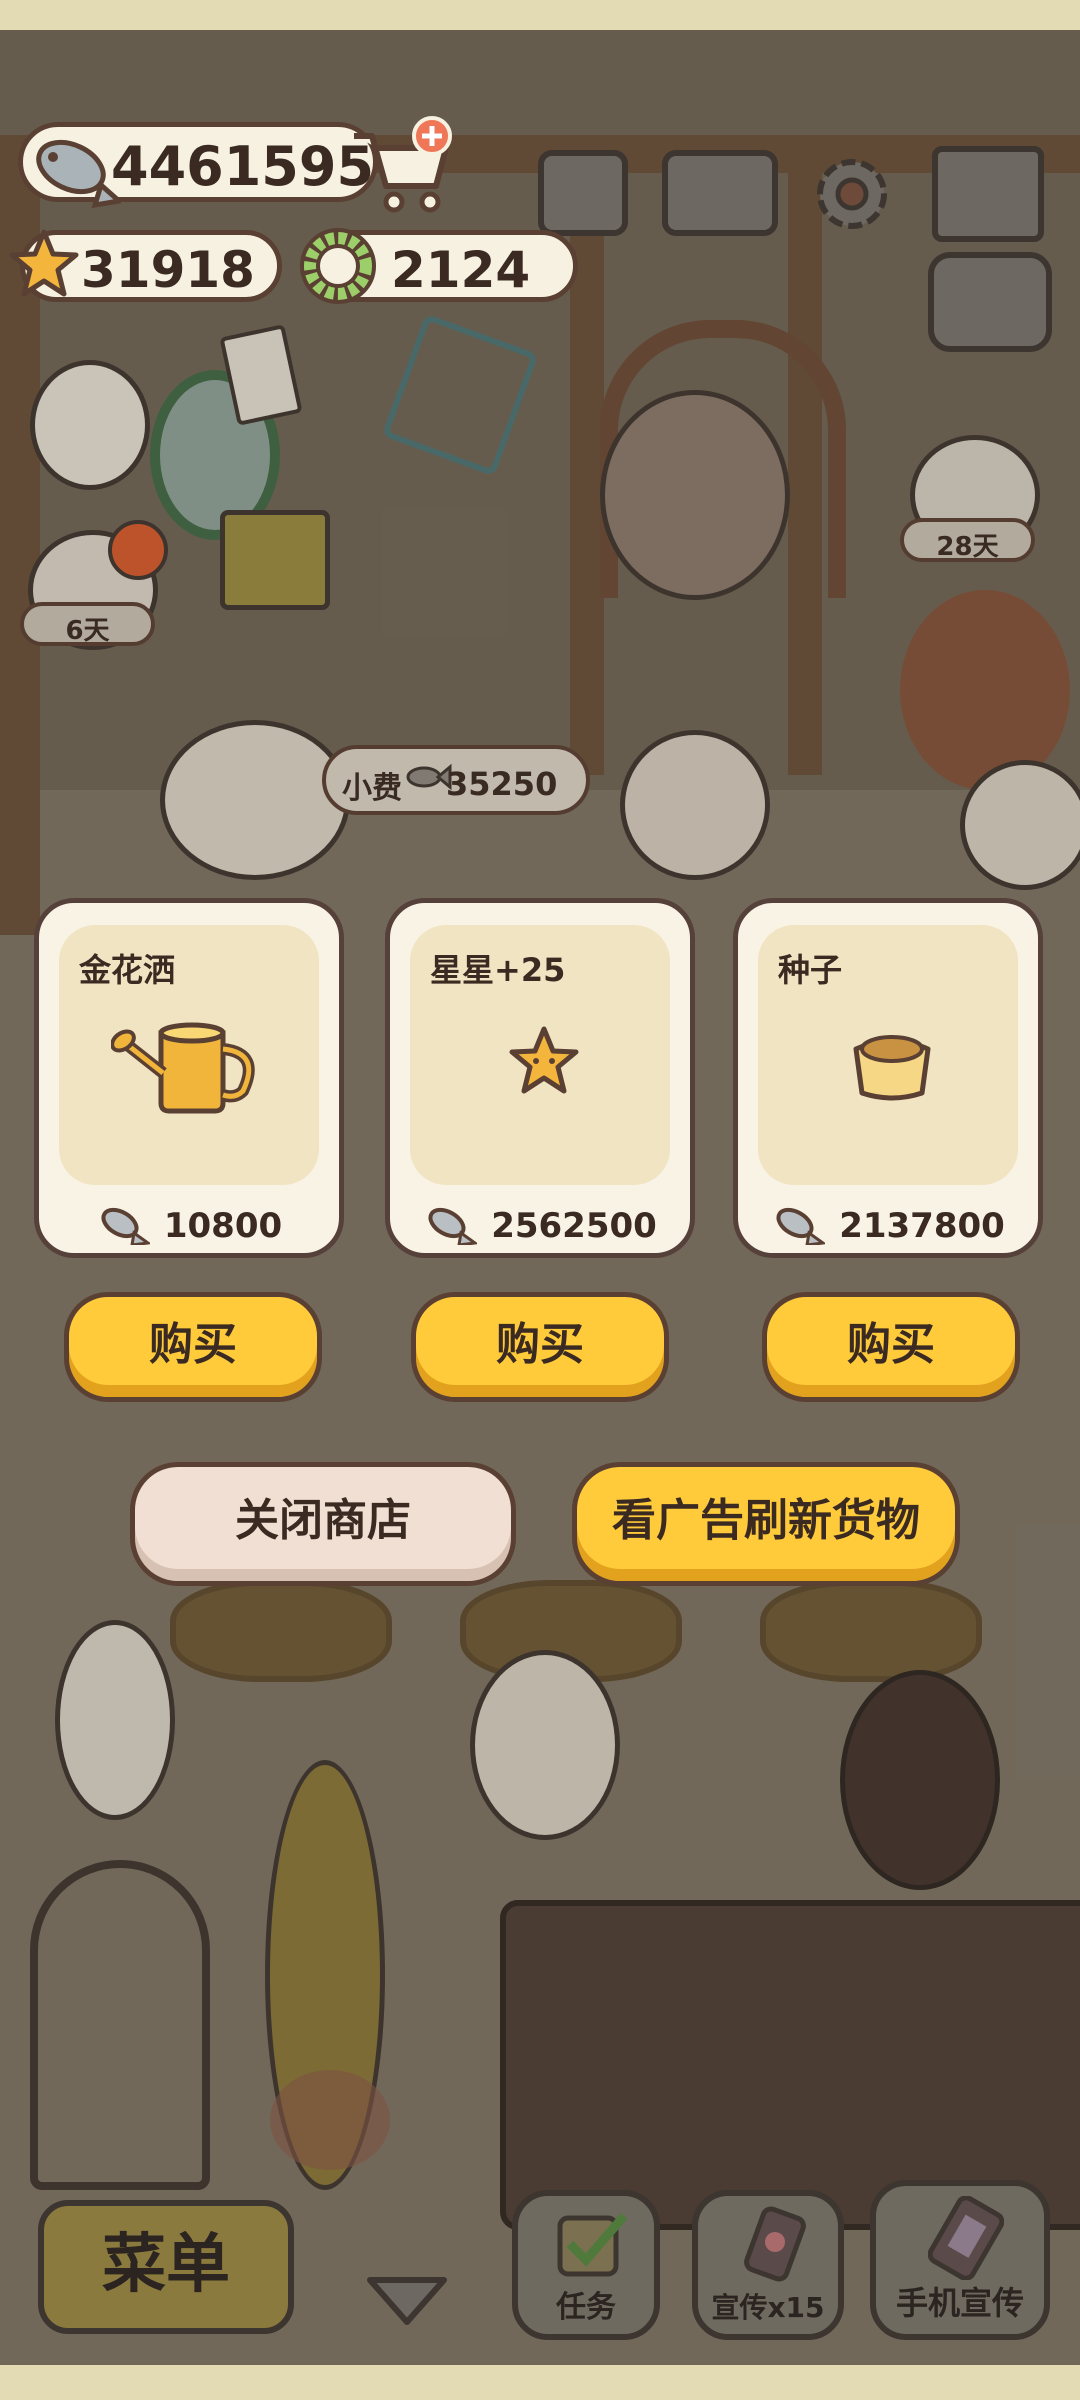 This screenshot has height=2400, width=1080. I want to click on newspaper-button, so click(583, 193).